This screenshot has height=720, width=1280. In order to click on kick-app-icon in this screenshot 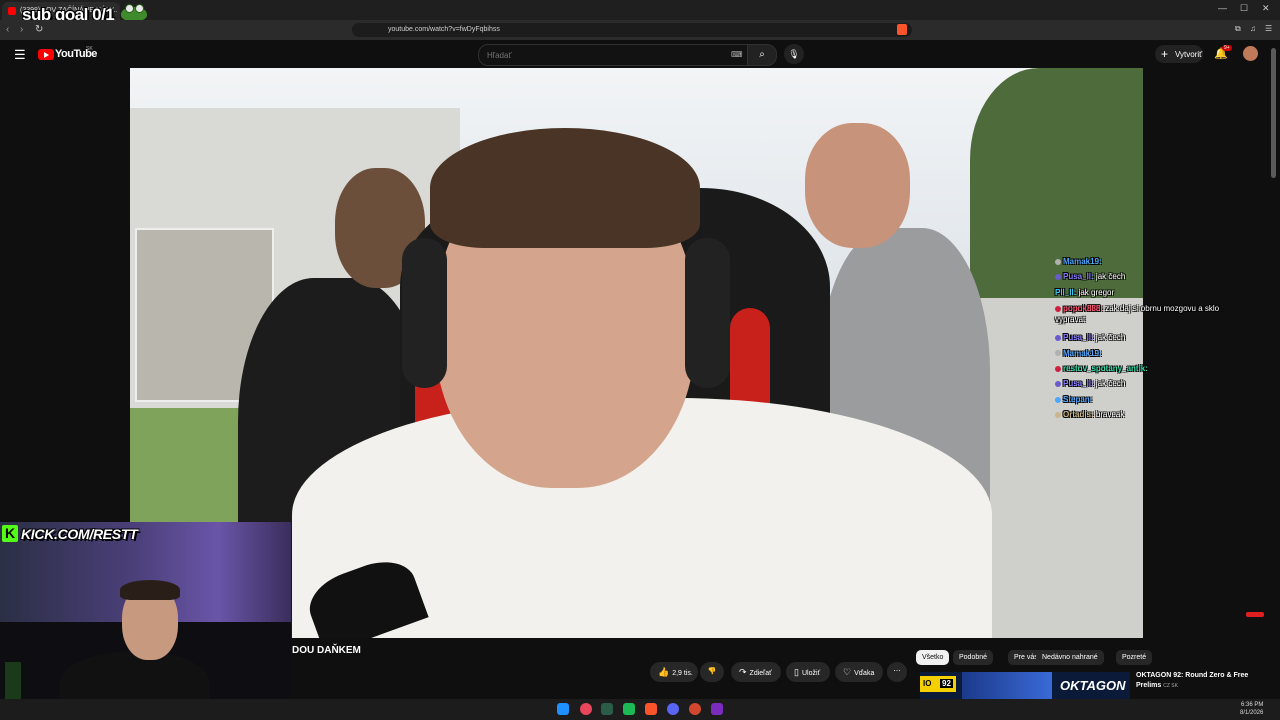, I will do `click(629, 709)`.